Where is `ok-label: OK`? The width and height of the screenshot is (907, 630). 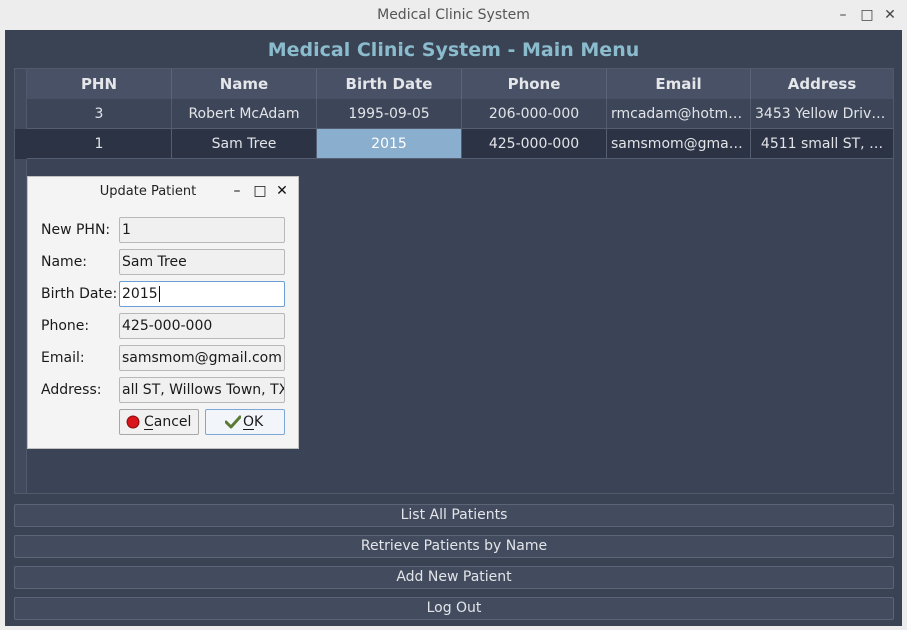 ok-label: OK is located at coordinates (253, 422).